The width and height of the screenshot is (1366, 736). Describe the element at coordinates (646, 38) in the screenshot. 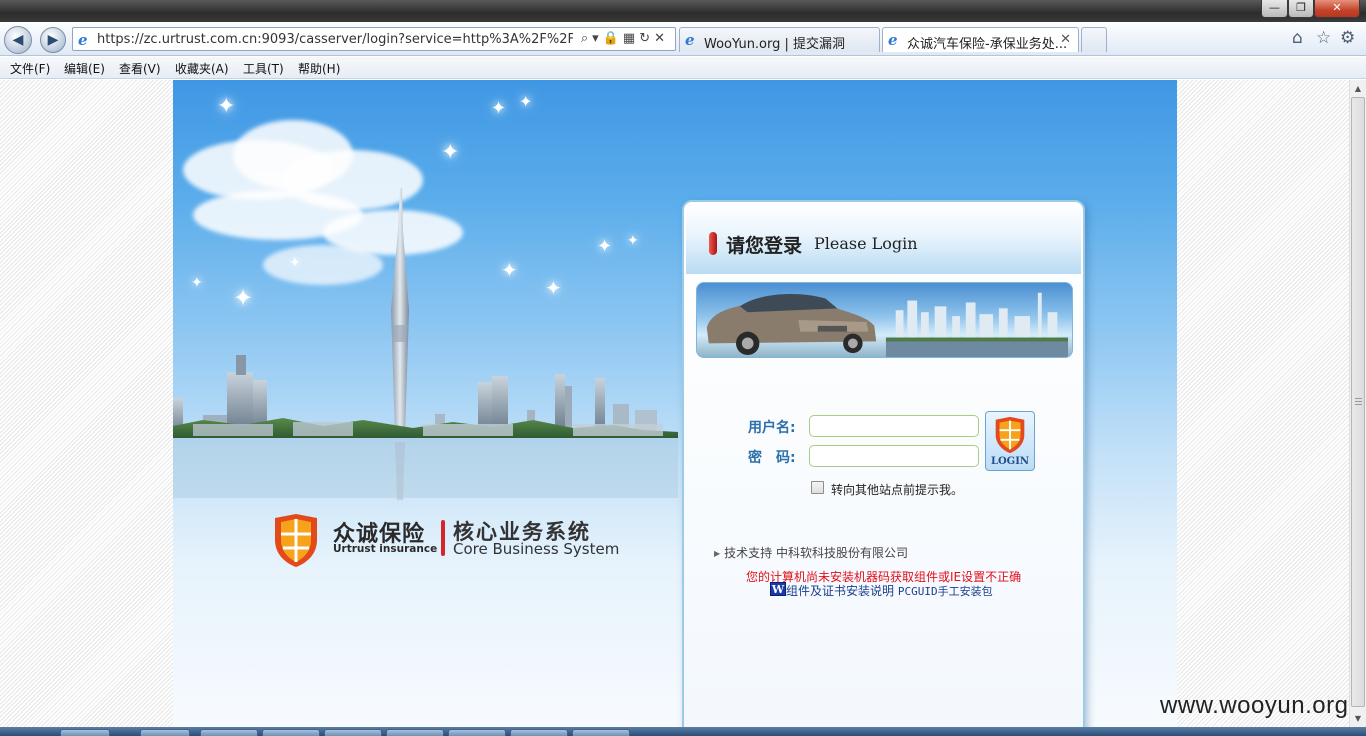

I see `refresh-icon: ↻` at that location.